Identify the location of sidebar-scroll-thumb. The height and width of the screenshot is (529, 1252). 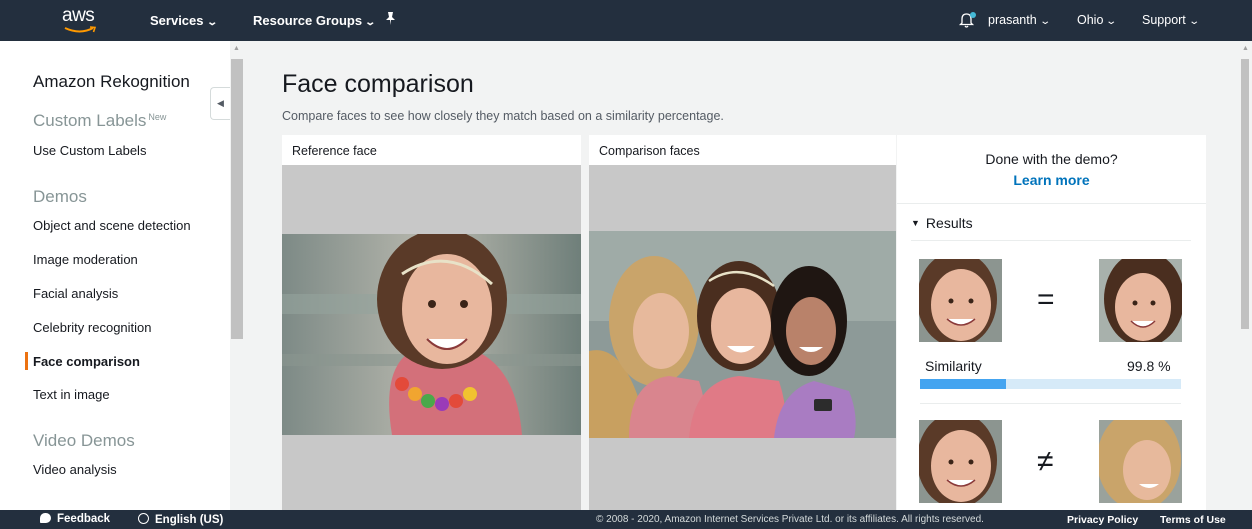
(237, 199).